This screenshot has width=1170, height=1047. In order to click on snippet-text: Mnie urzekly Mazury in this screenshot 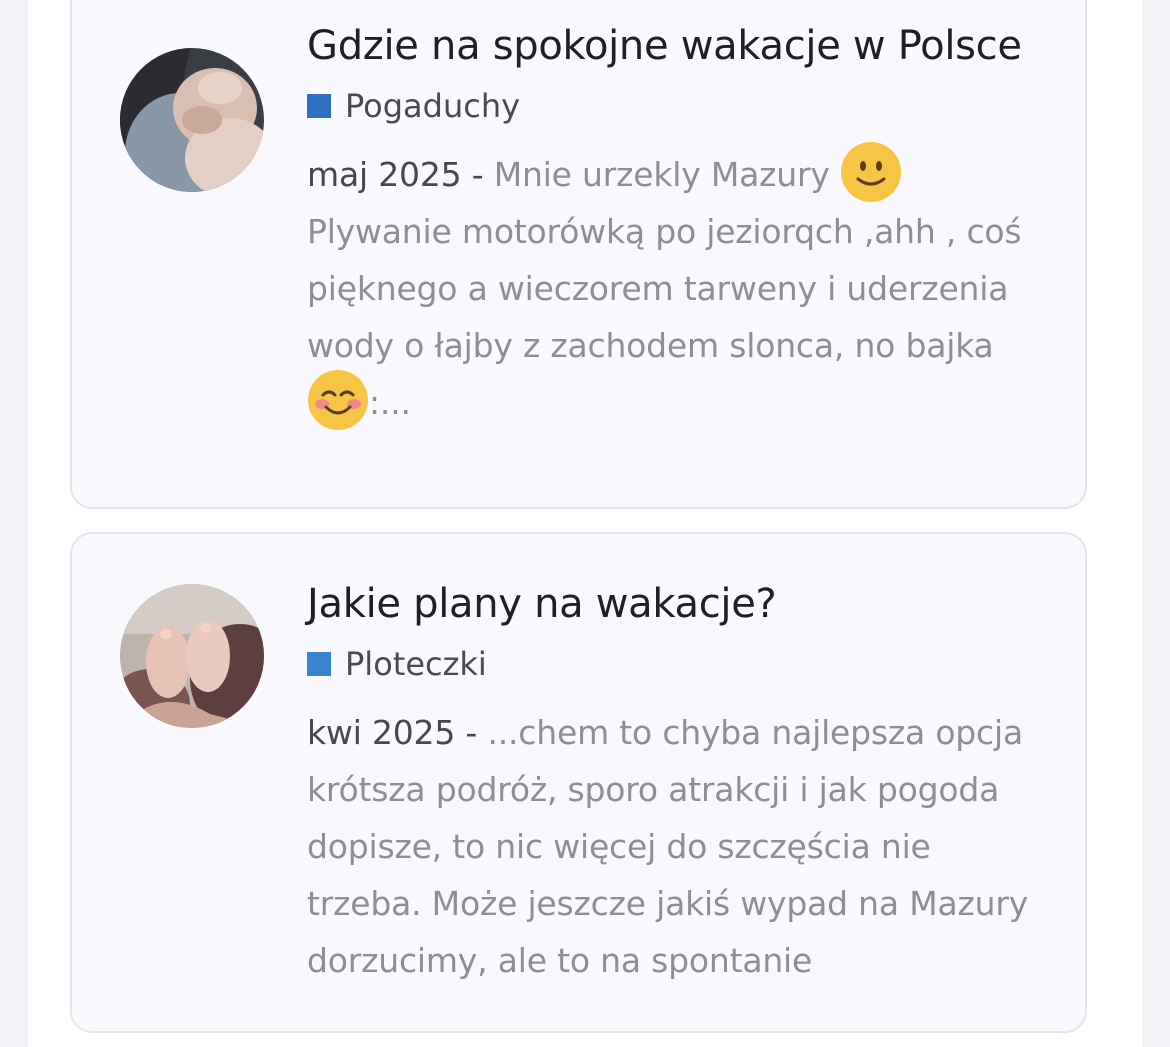, I will do `click(666, 174)`.